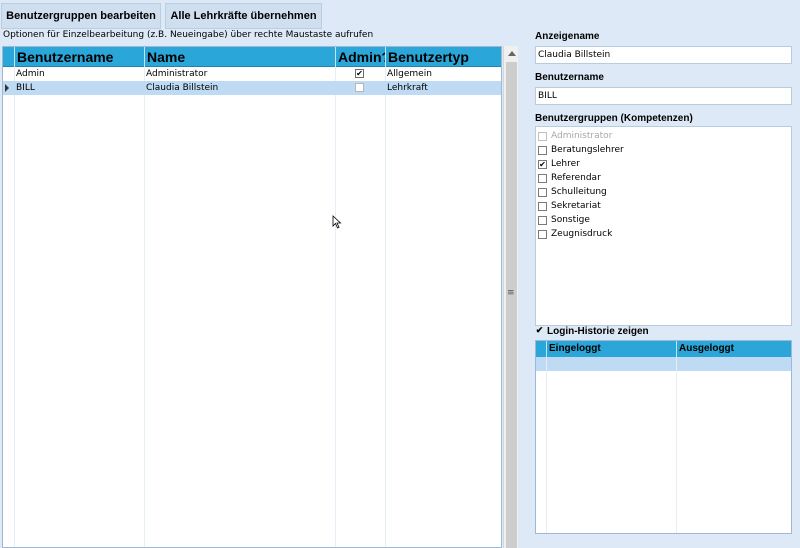 Image resolution: width=800 pixels, height=548 pixels. Describe the element at coordinates (409, 74) in the screenshot. I see `cell-usertype: Allgemein` at that location.